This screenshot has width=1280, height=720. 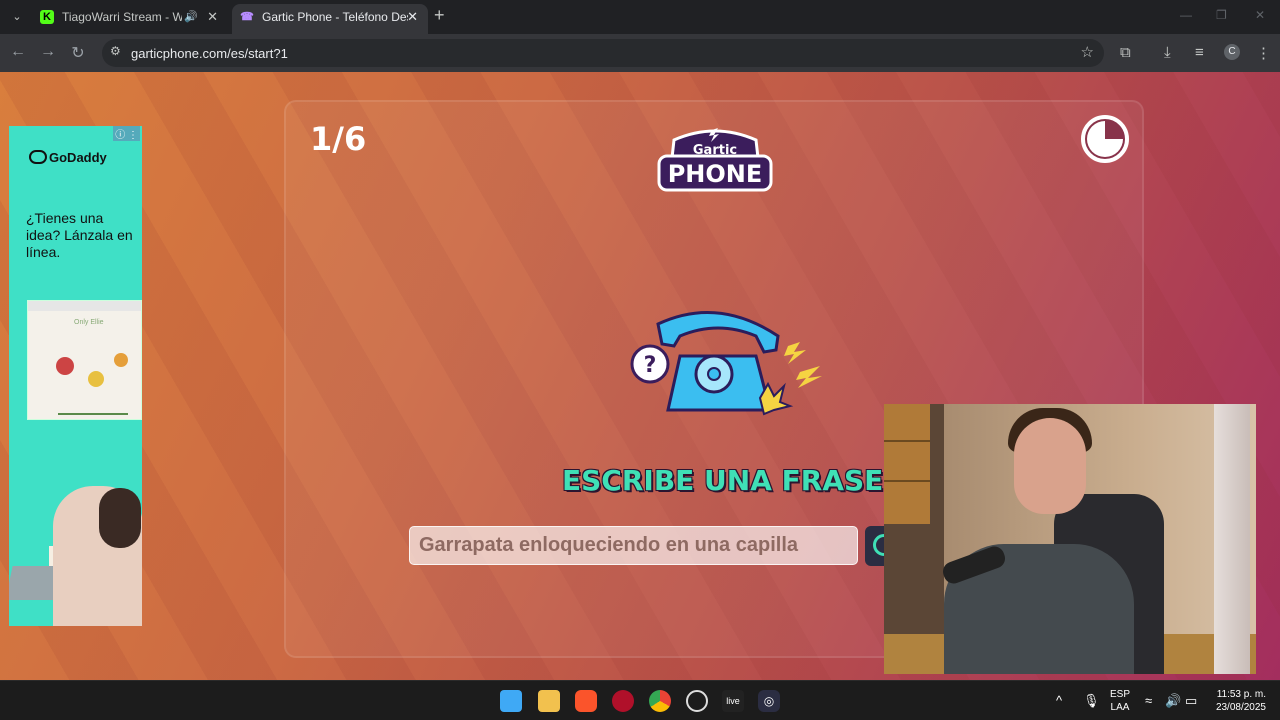 I want to click on brave-icon, so click(x=586, y=701).